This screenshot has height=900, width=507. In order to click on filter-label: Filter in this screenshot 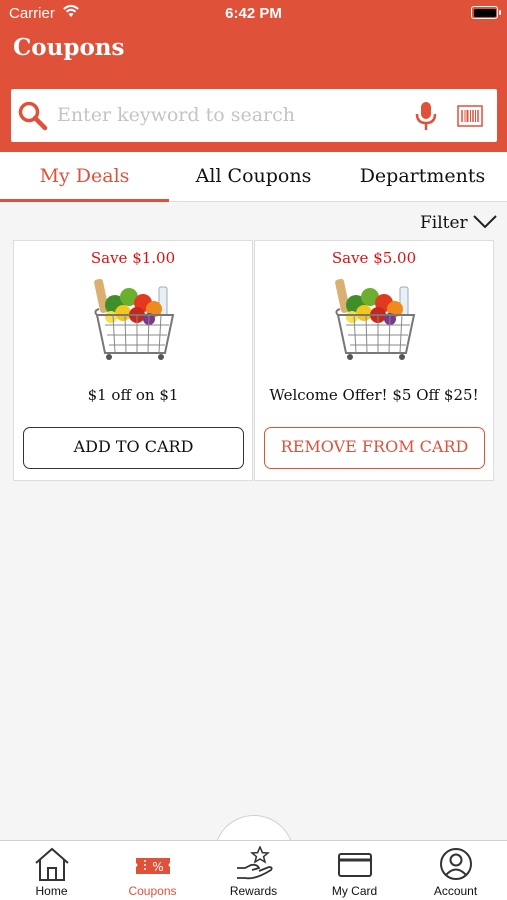, I will do `click(444, 223)`.